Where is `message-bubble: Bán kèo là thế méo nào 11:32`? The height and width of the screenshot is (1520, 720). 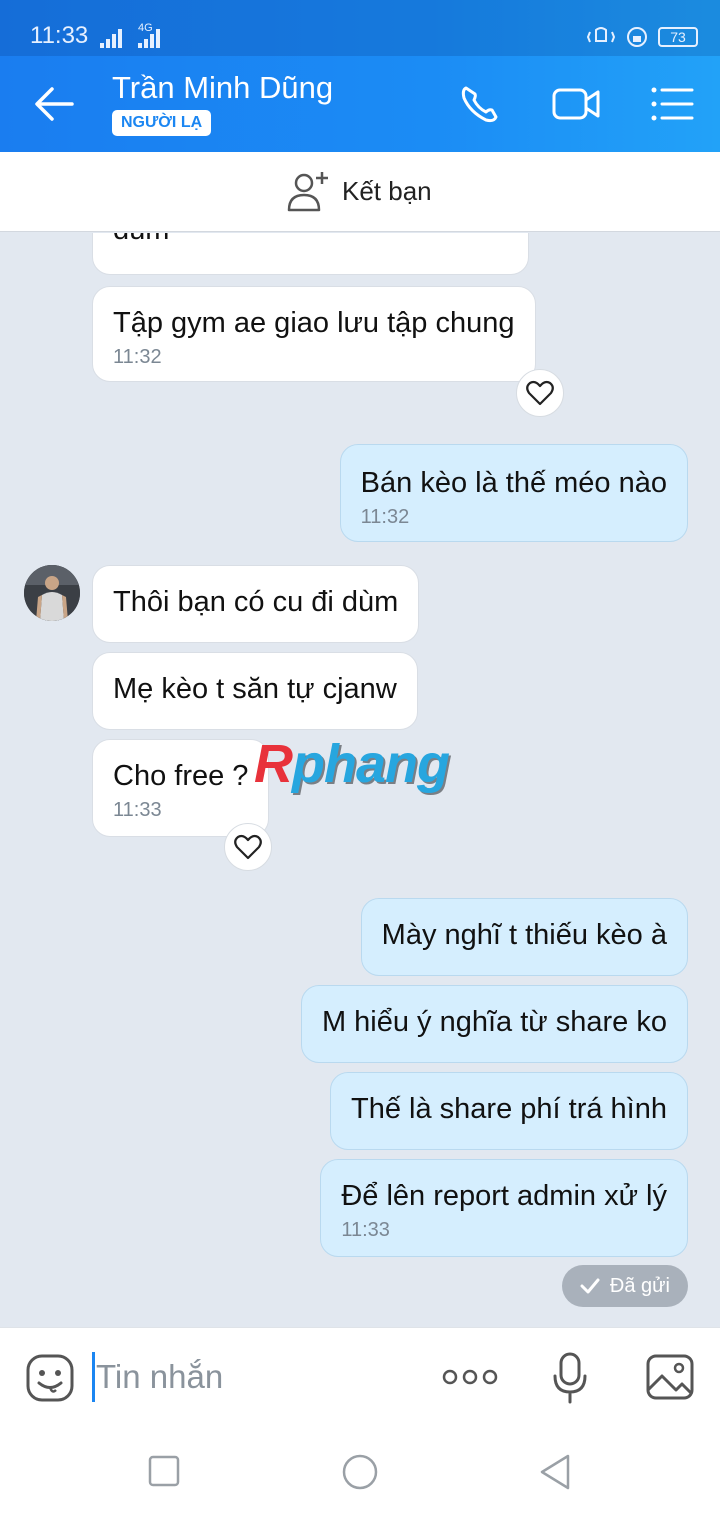 message-bubble: Bán kèo là thế méo nào 11:32 is located at coordinates (513, 493).